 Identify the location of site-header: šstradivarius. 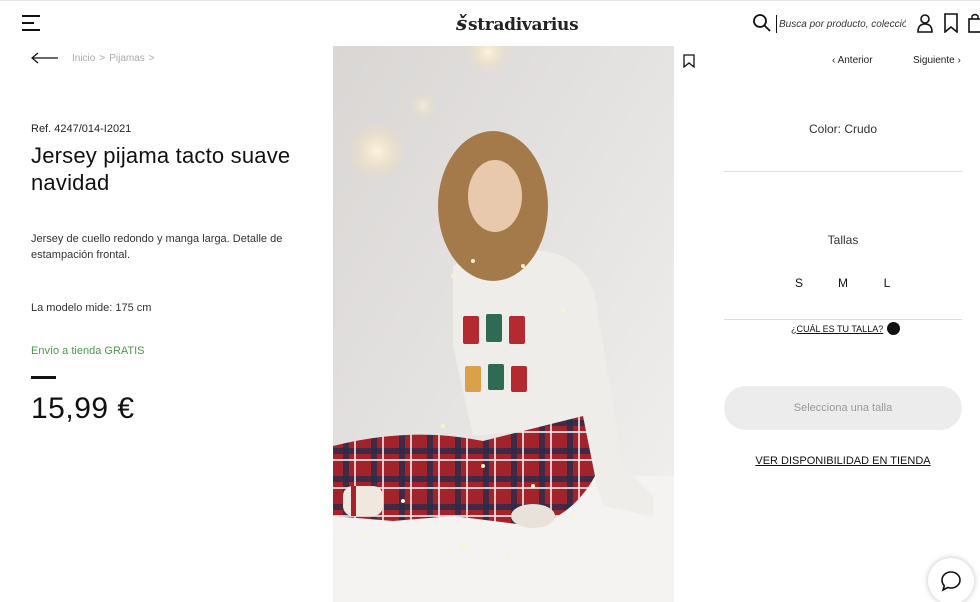
(490, 23).